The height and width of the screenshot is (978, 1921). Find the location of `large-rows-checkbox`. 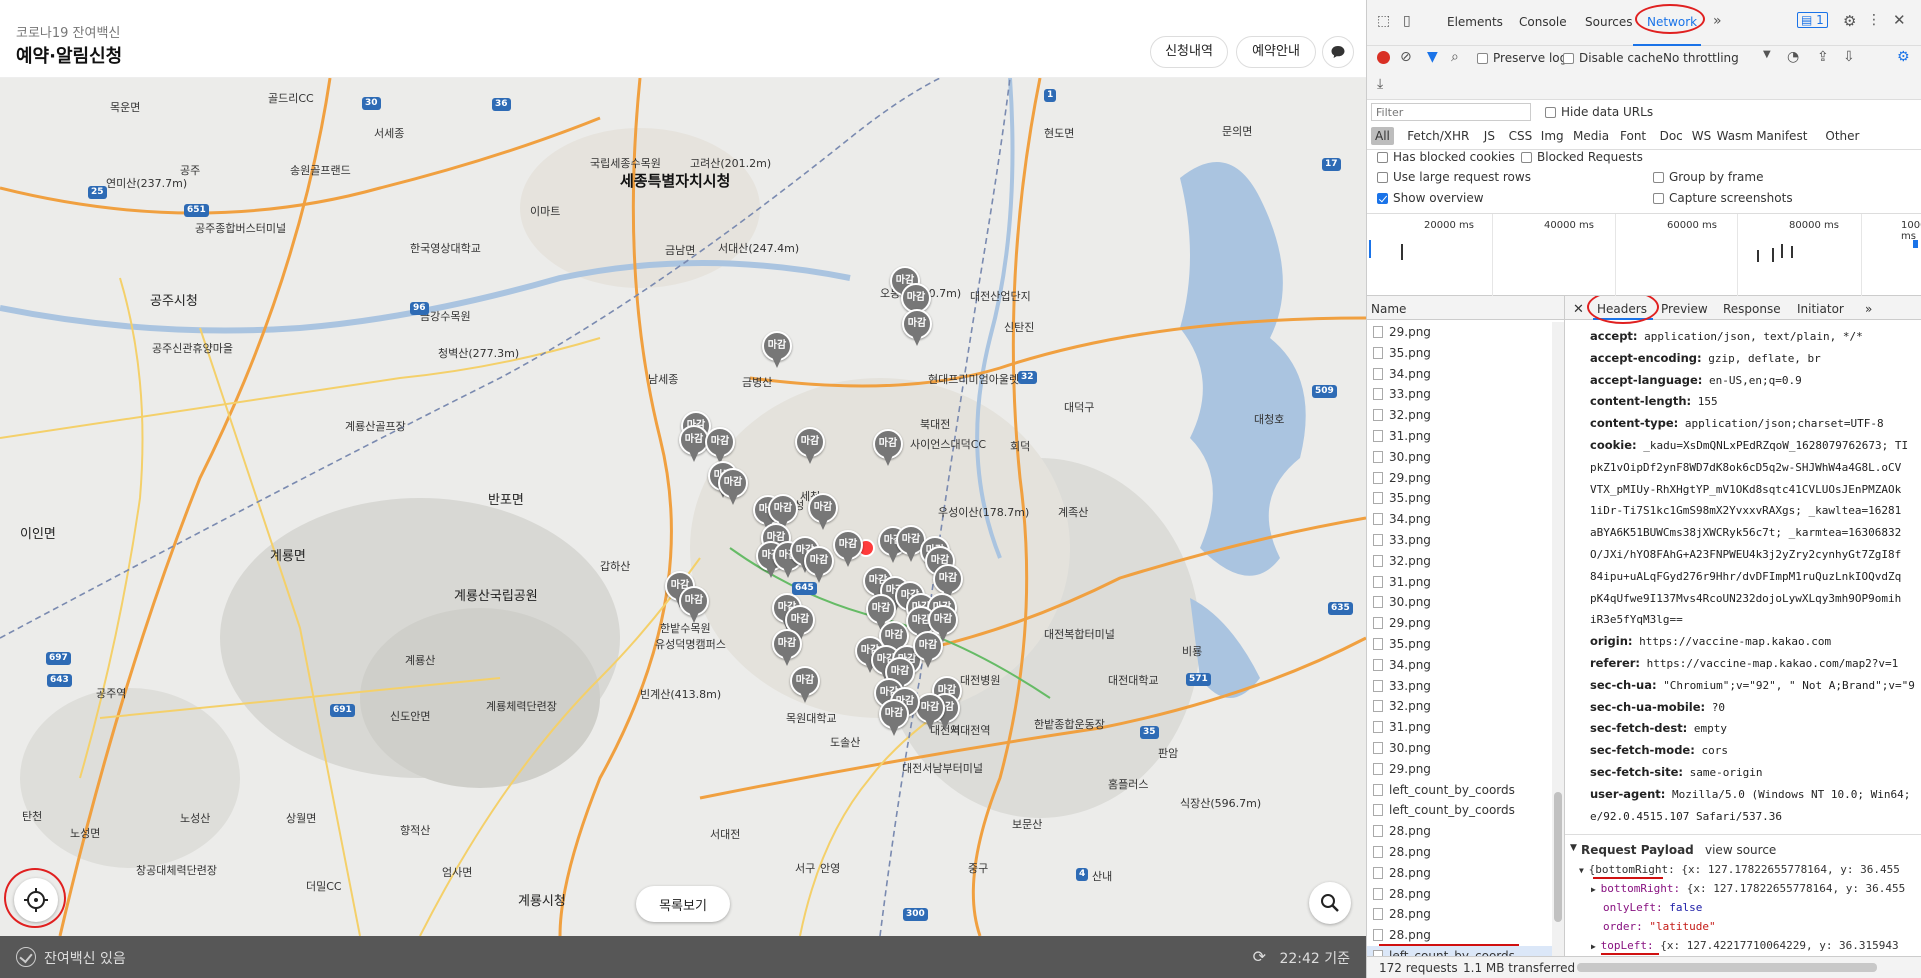

large-rows-checkbox is located at coordinates (1382, 177).